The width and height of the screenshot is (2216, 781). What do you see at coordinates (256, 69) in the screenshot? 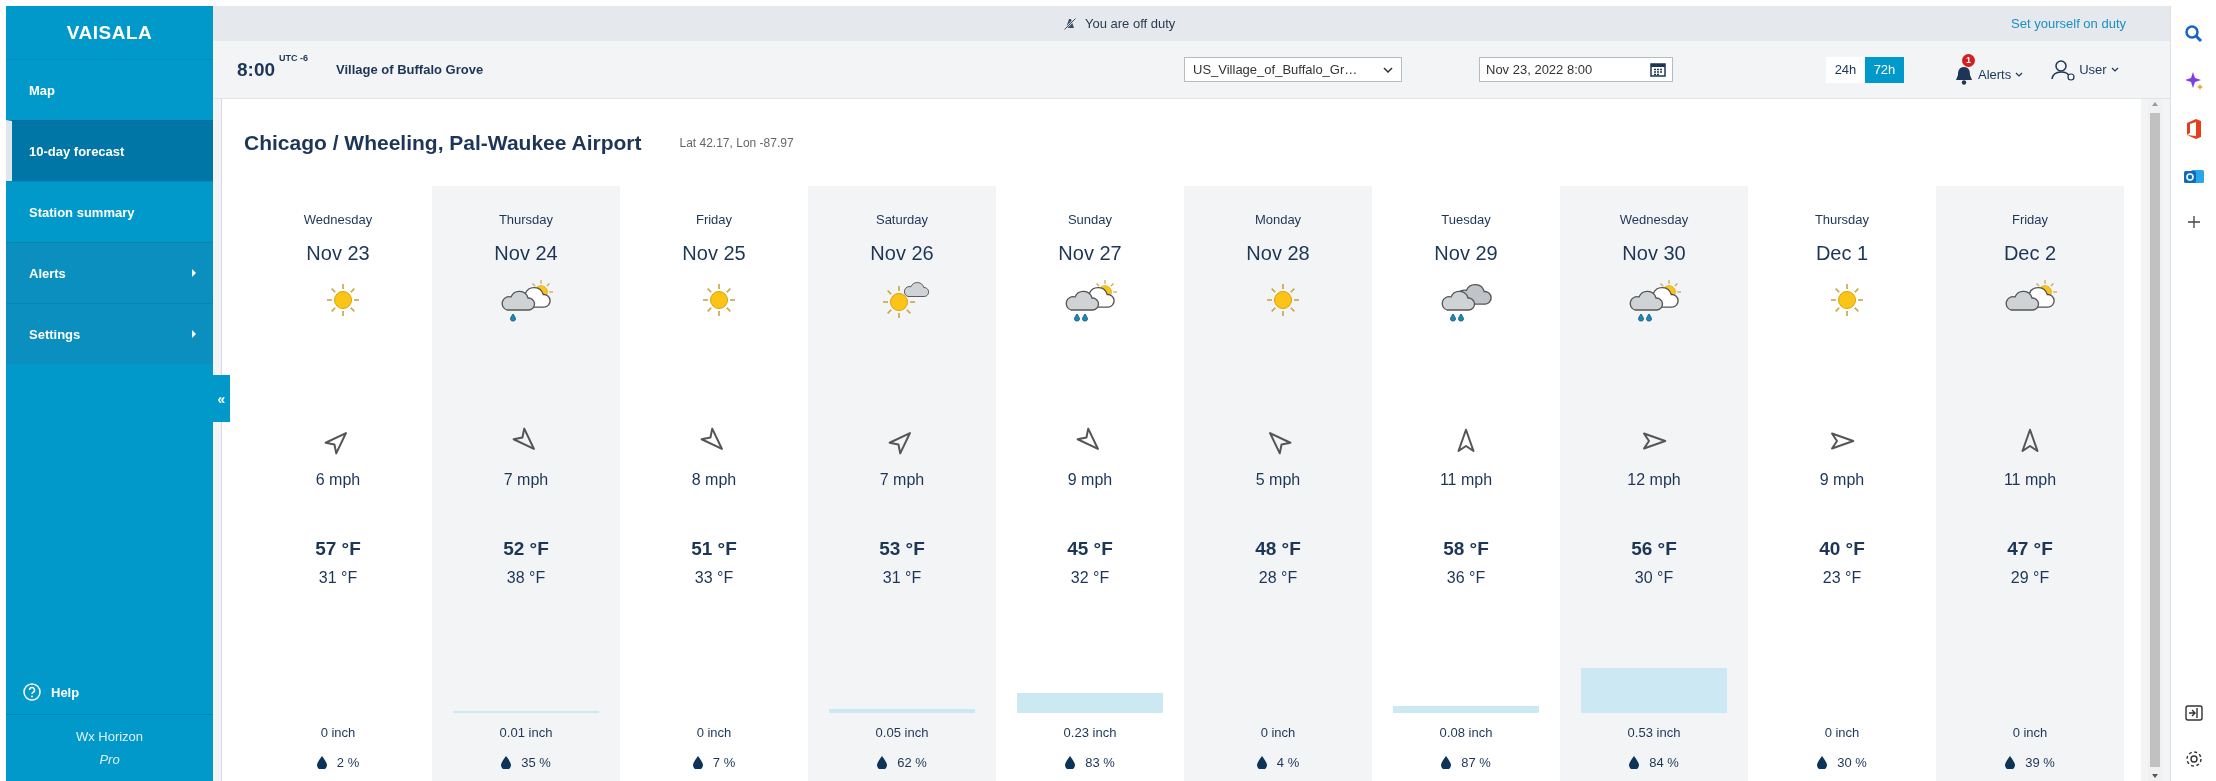
I see `local-time: 8:00` at bounding box center [256, 69].